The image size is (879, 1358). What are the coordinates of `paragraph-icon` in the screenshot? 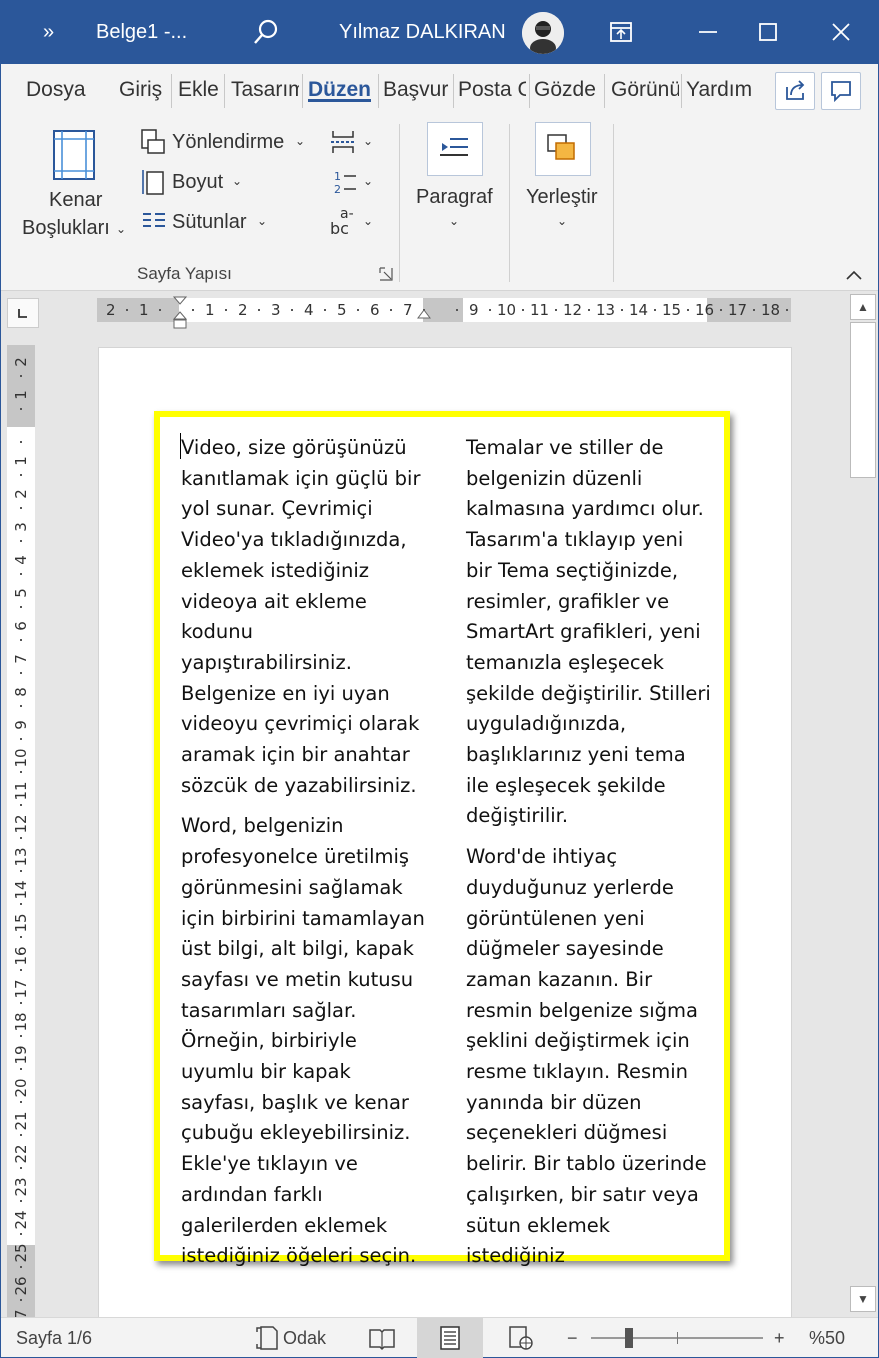 It's located at (455, 149).